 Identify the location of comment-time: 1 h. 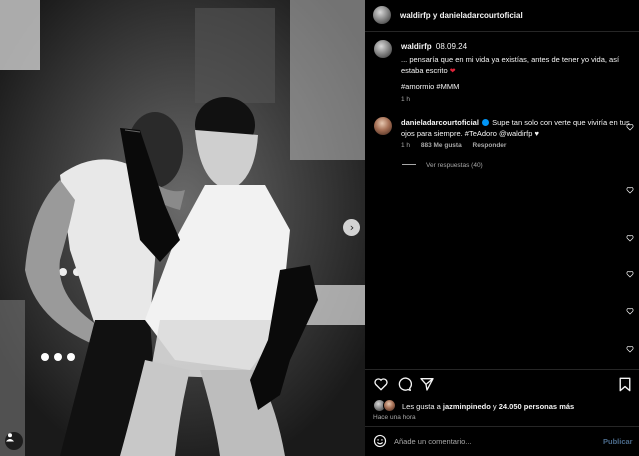
(406, 145).